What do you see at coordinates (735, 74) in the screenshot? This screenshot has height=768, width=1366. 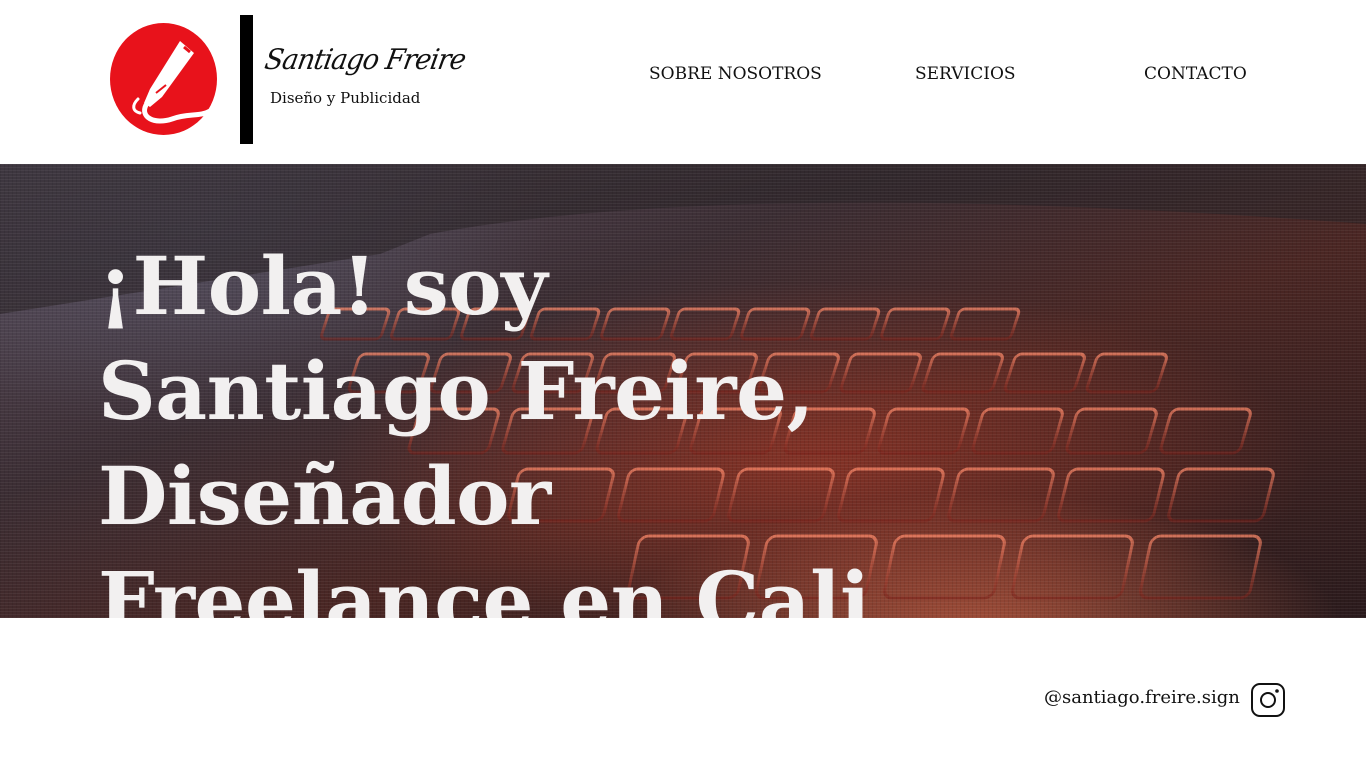 I see `nav-sobre-nosotros: SOBRE NOSOTROS` at bounding box center [735, 74].